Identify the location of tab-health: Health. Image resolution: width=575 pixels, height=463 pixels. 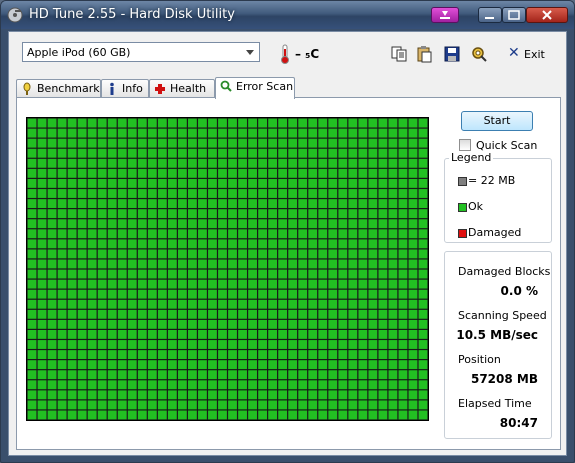
(182, 88).